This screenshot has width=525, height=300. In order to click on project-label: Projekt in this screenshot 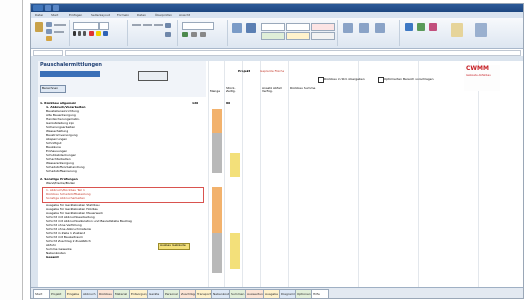, I will do `click(244, 71)`.